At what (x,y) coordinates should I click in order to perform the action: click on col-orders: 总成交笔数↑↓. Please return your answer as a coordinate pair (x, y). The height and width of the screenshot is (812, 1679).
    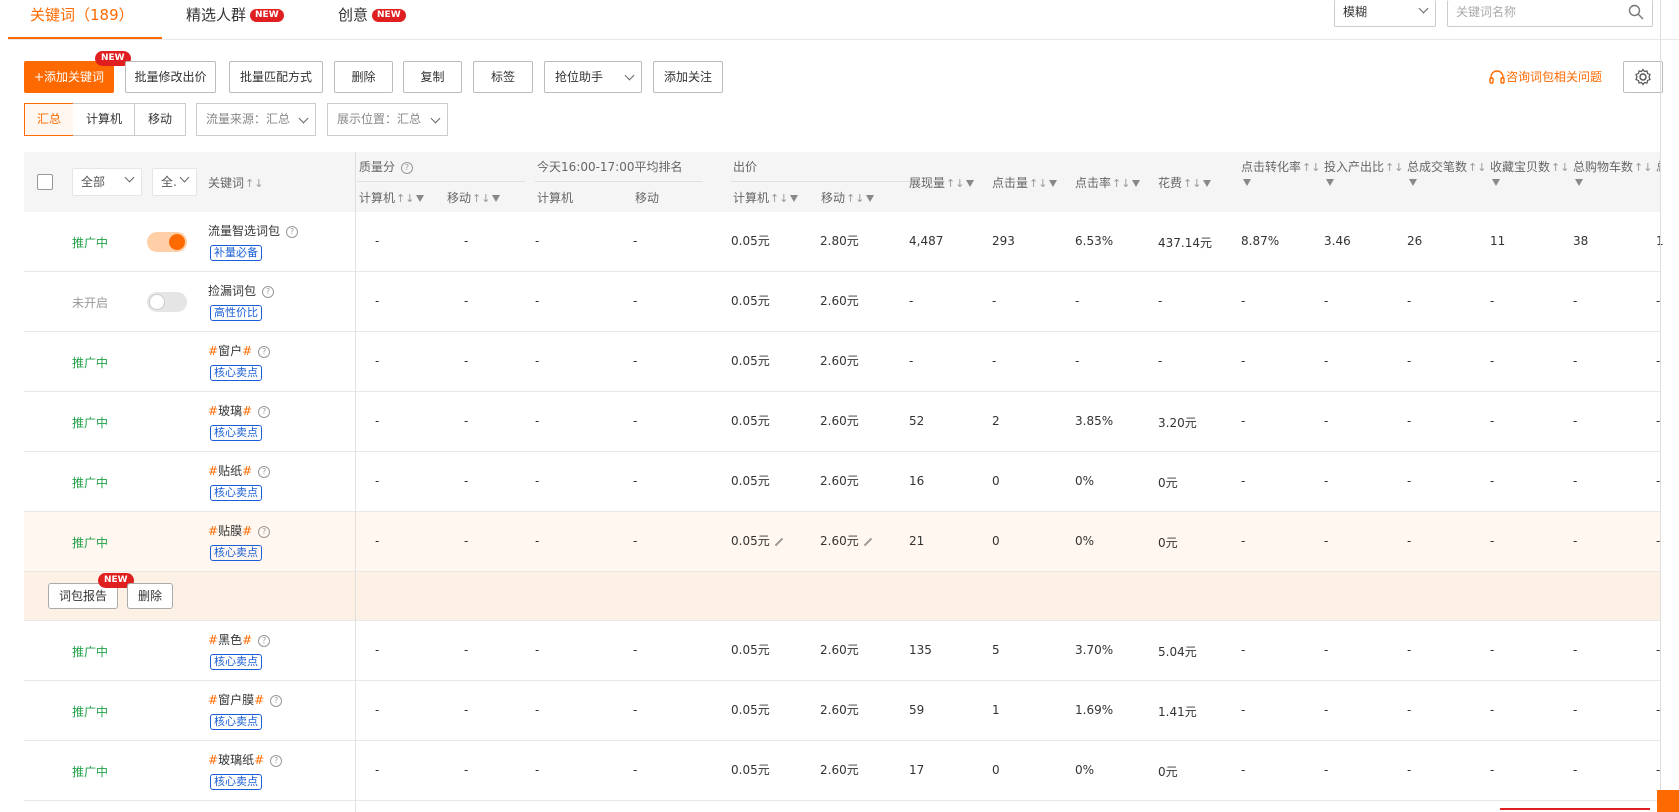
    Looking at the image, I should click on (1446, 173).